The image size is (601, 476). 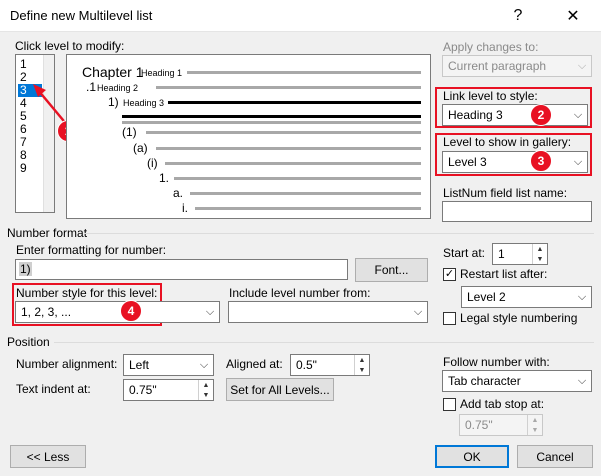 What do you see at coordinates (328, 312) in the screenshot?
I see `include-level-combo: ⌵` at bounding box center [328, 312].